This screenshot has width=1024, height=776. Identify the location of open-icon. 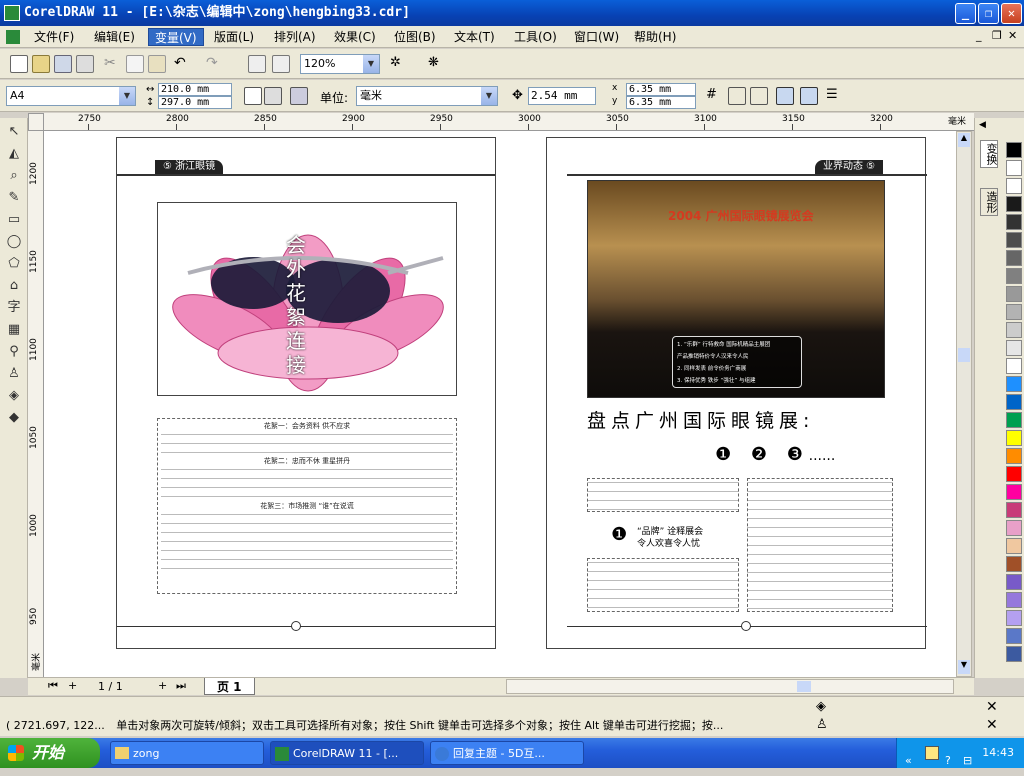
(41, 64).